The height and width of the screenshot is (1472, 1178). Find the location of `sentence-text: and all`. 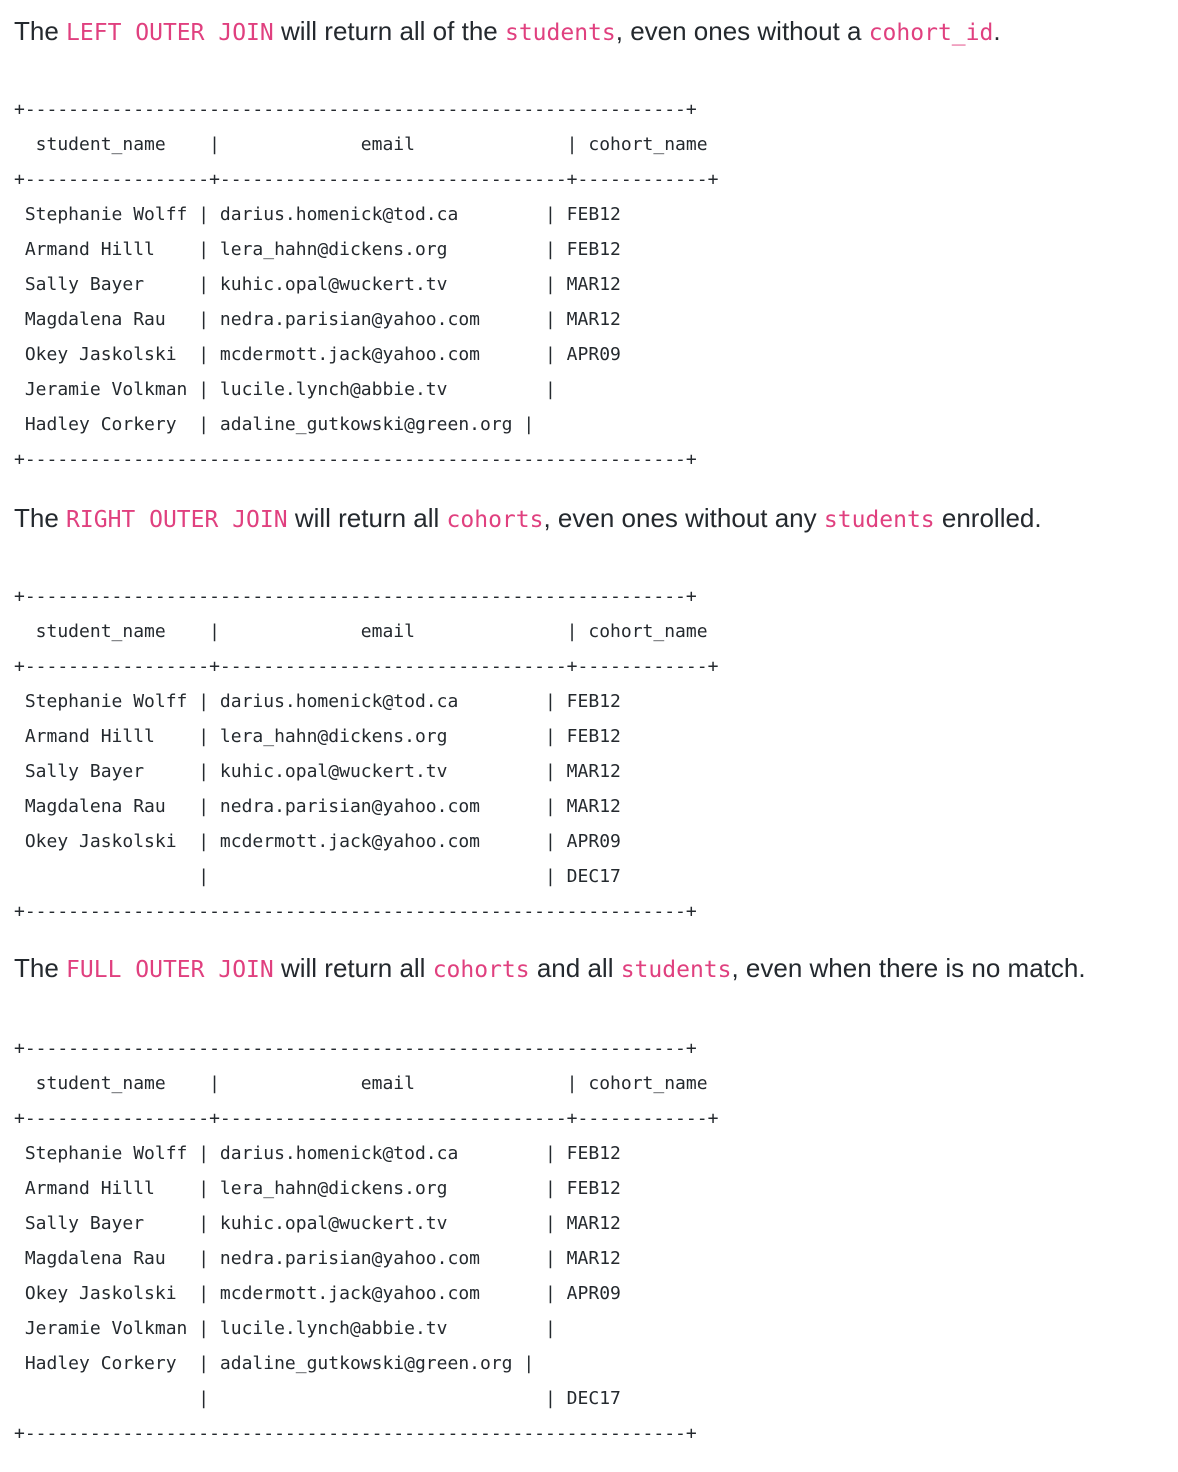

sentence-text: and all is located at coordinates (575, 968).